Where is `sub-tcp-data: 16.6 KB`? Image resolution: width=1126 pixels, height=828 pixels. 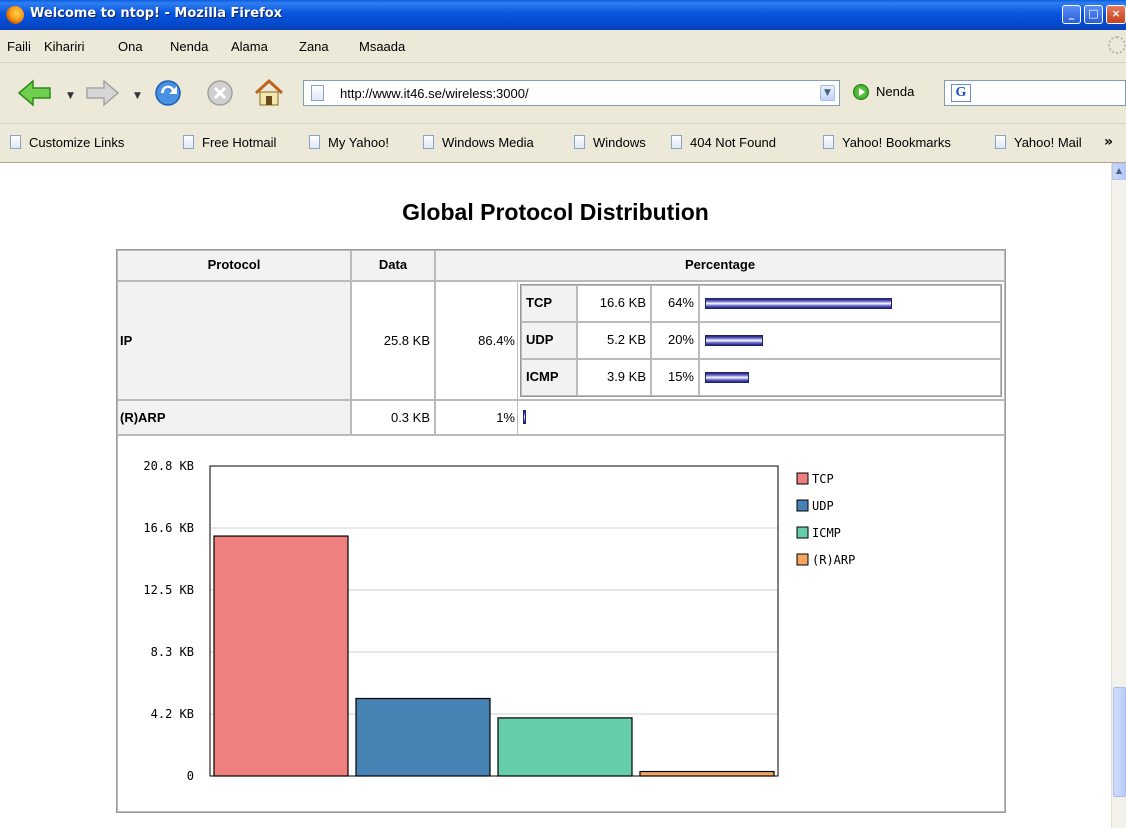
sub-tcp-data: 16.6 KB is located at coordinates (614, 303).